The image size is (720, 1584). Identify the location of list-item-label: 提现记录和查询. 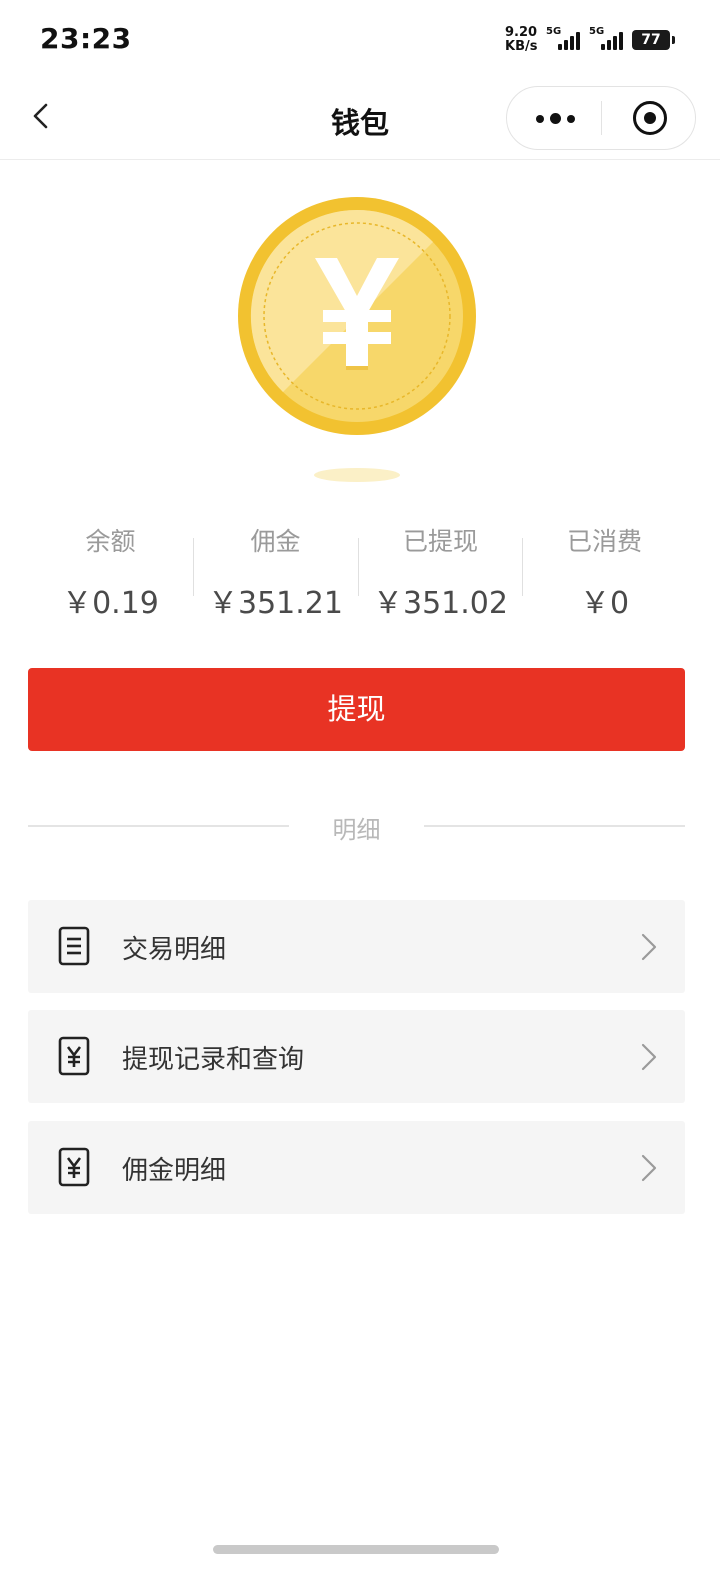
(213, 1060).